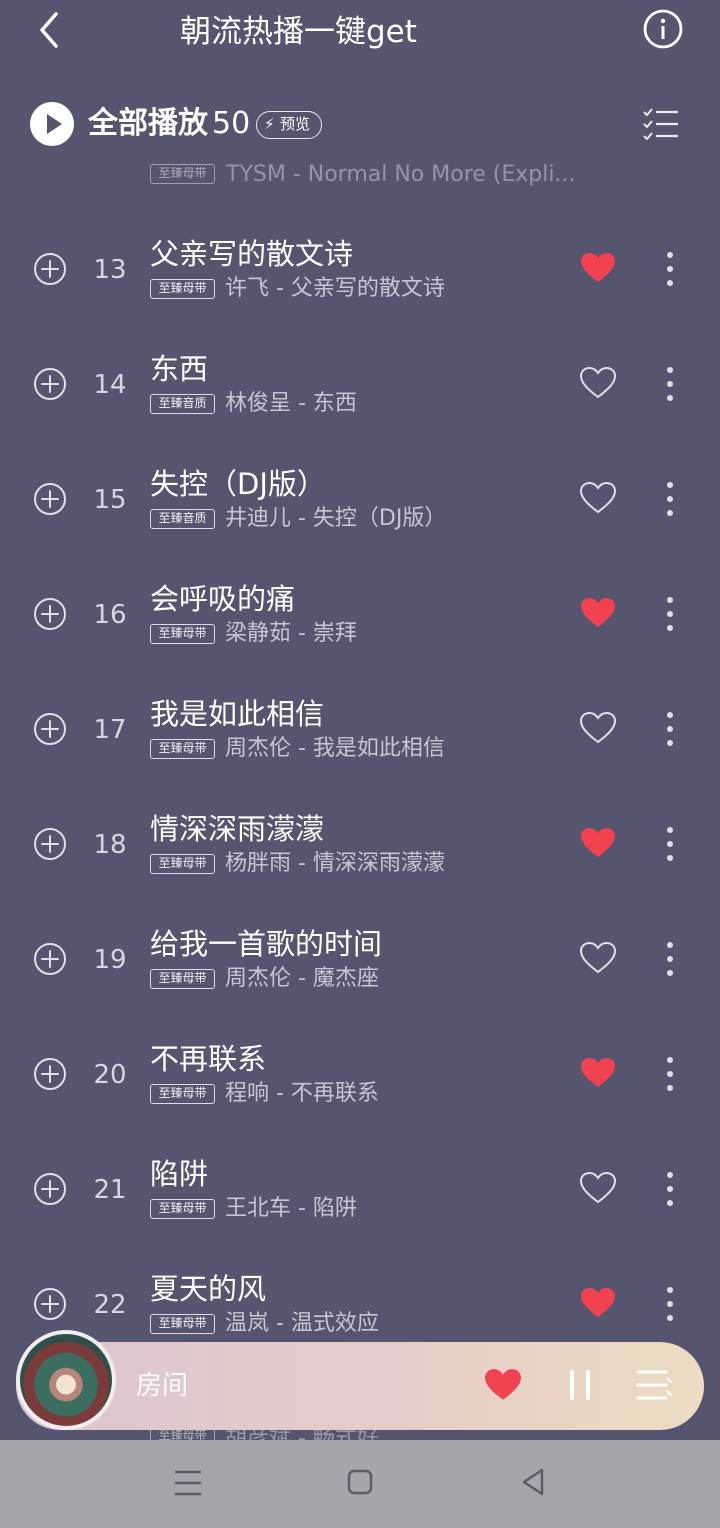  What do you see at coordinates (237, 714) in the screenshot?
I see `song-title: 我是如此相信` at bounding box center [237, 714].